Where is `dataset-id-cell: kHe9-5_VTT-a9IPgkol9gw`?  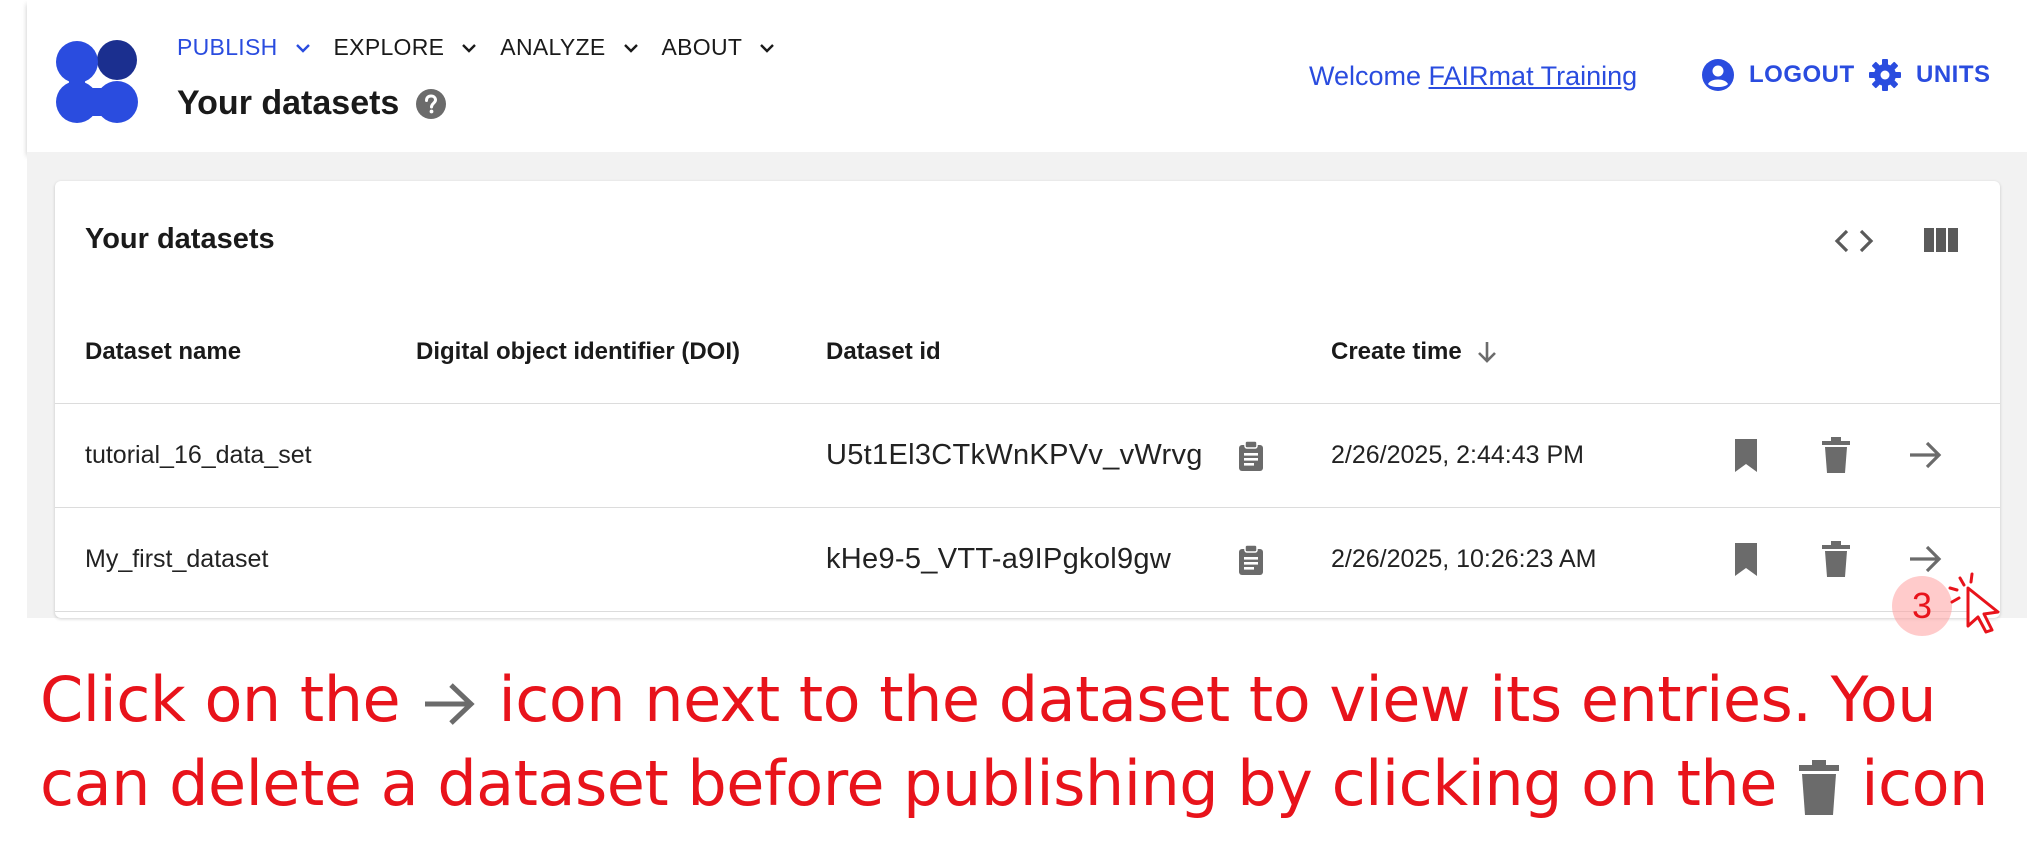
dataset-id-cell: kHe9-5_VTT-a9IPgkol9gw is located at coordinates (999, 559).